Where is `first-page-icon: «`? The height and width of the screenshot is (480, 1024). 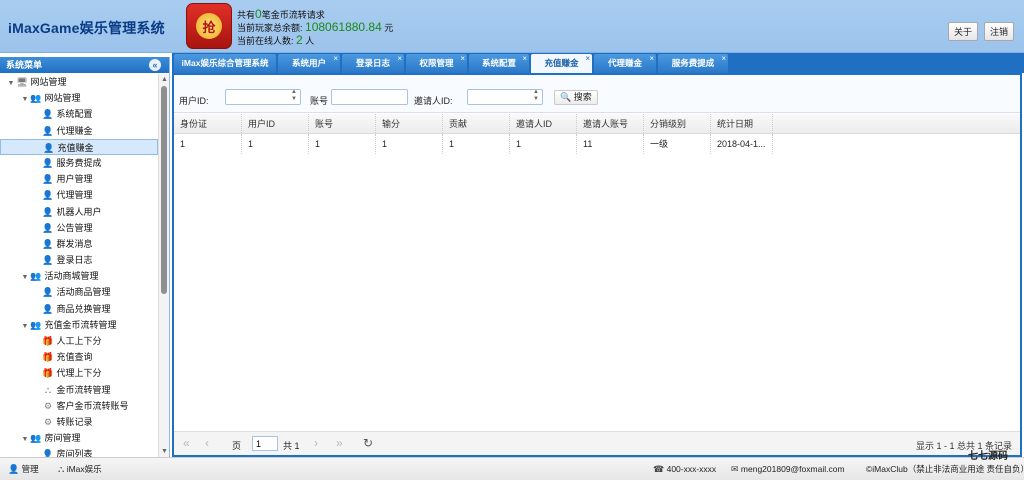
first-page-icon: « is located at coordinates (186, 443).